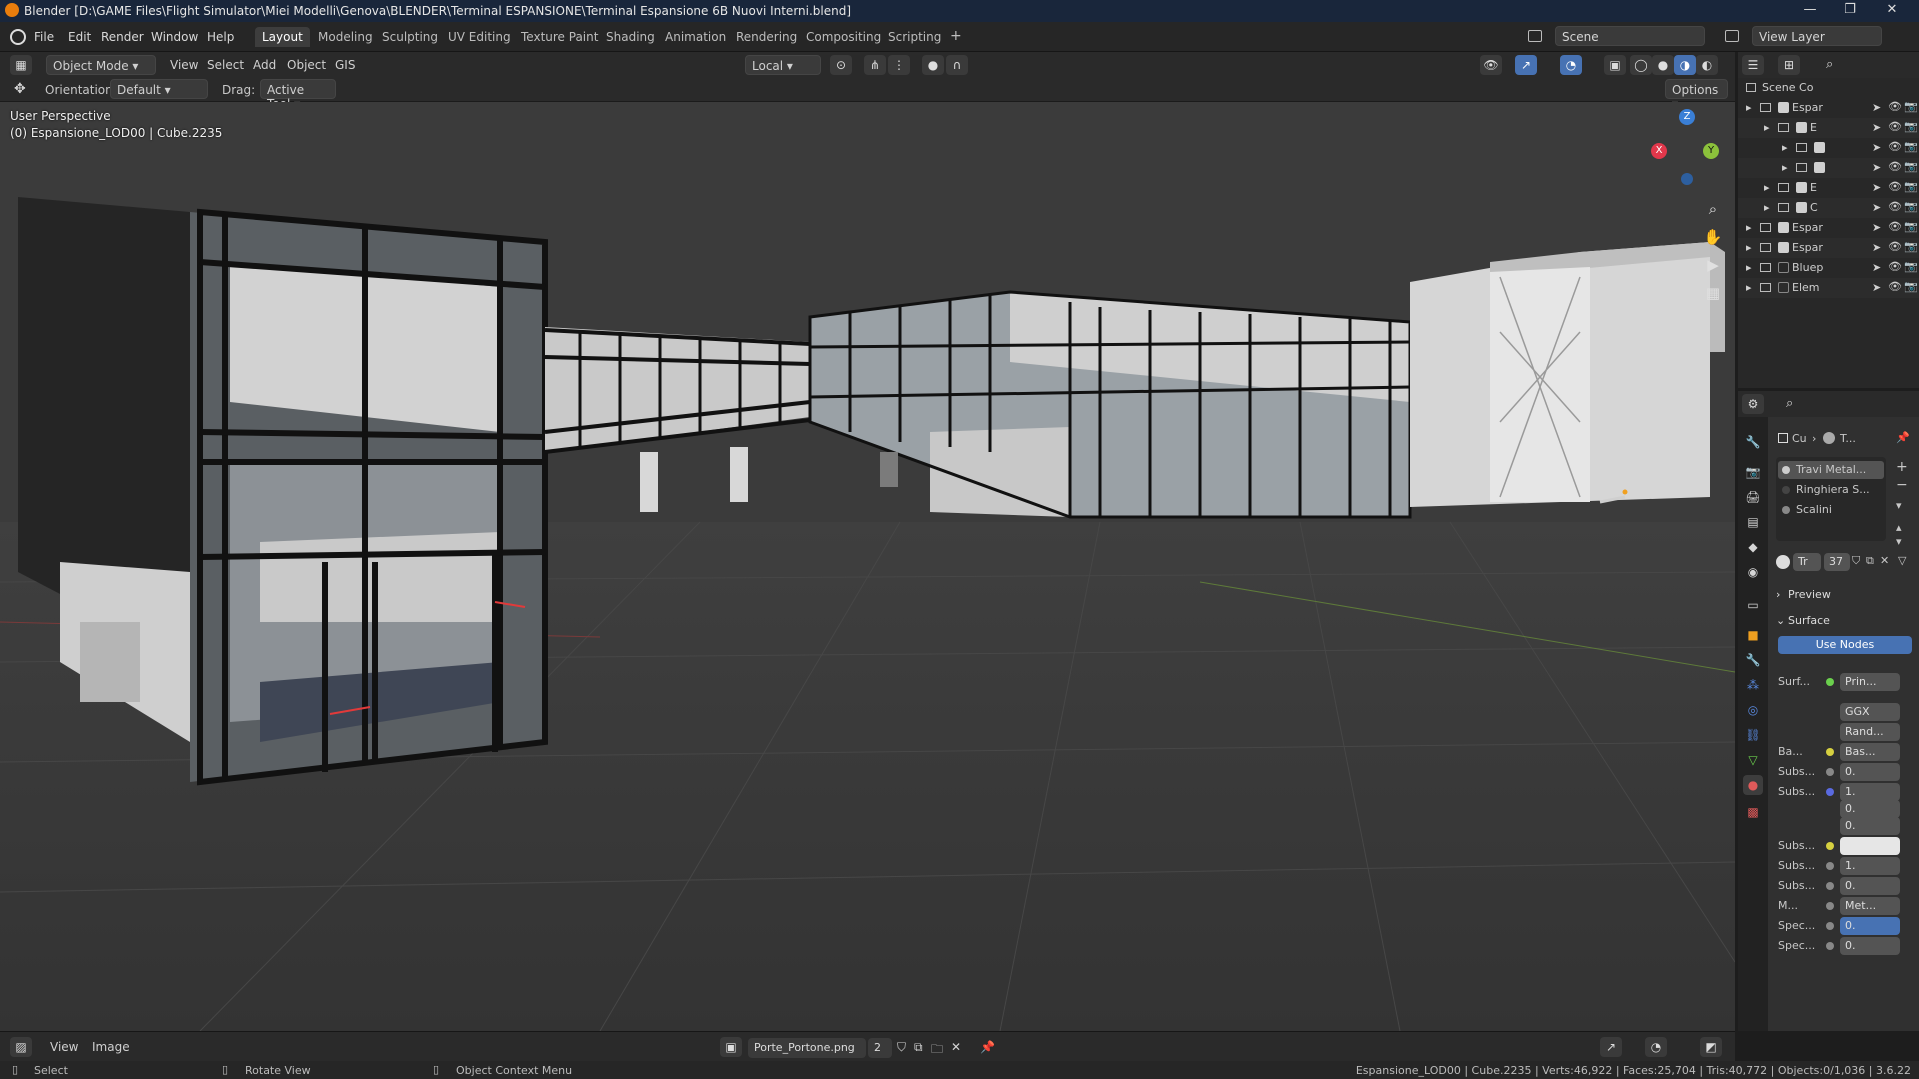  Describe the element at coordinates (479, 37) in the screenshot. I see `tab-uv-editing: UV Editing` at that location.